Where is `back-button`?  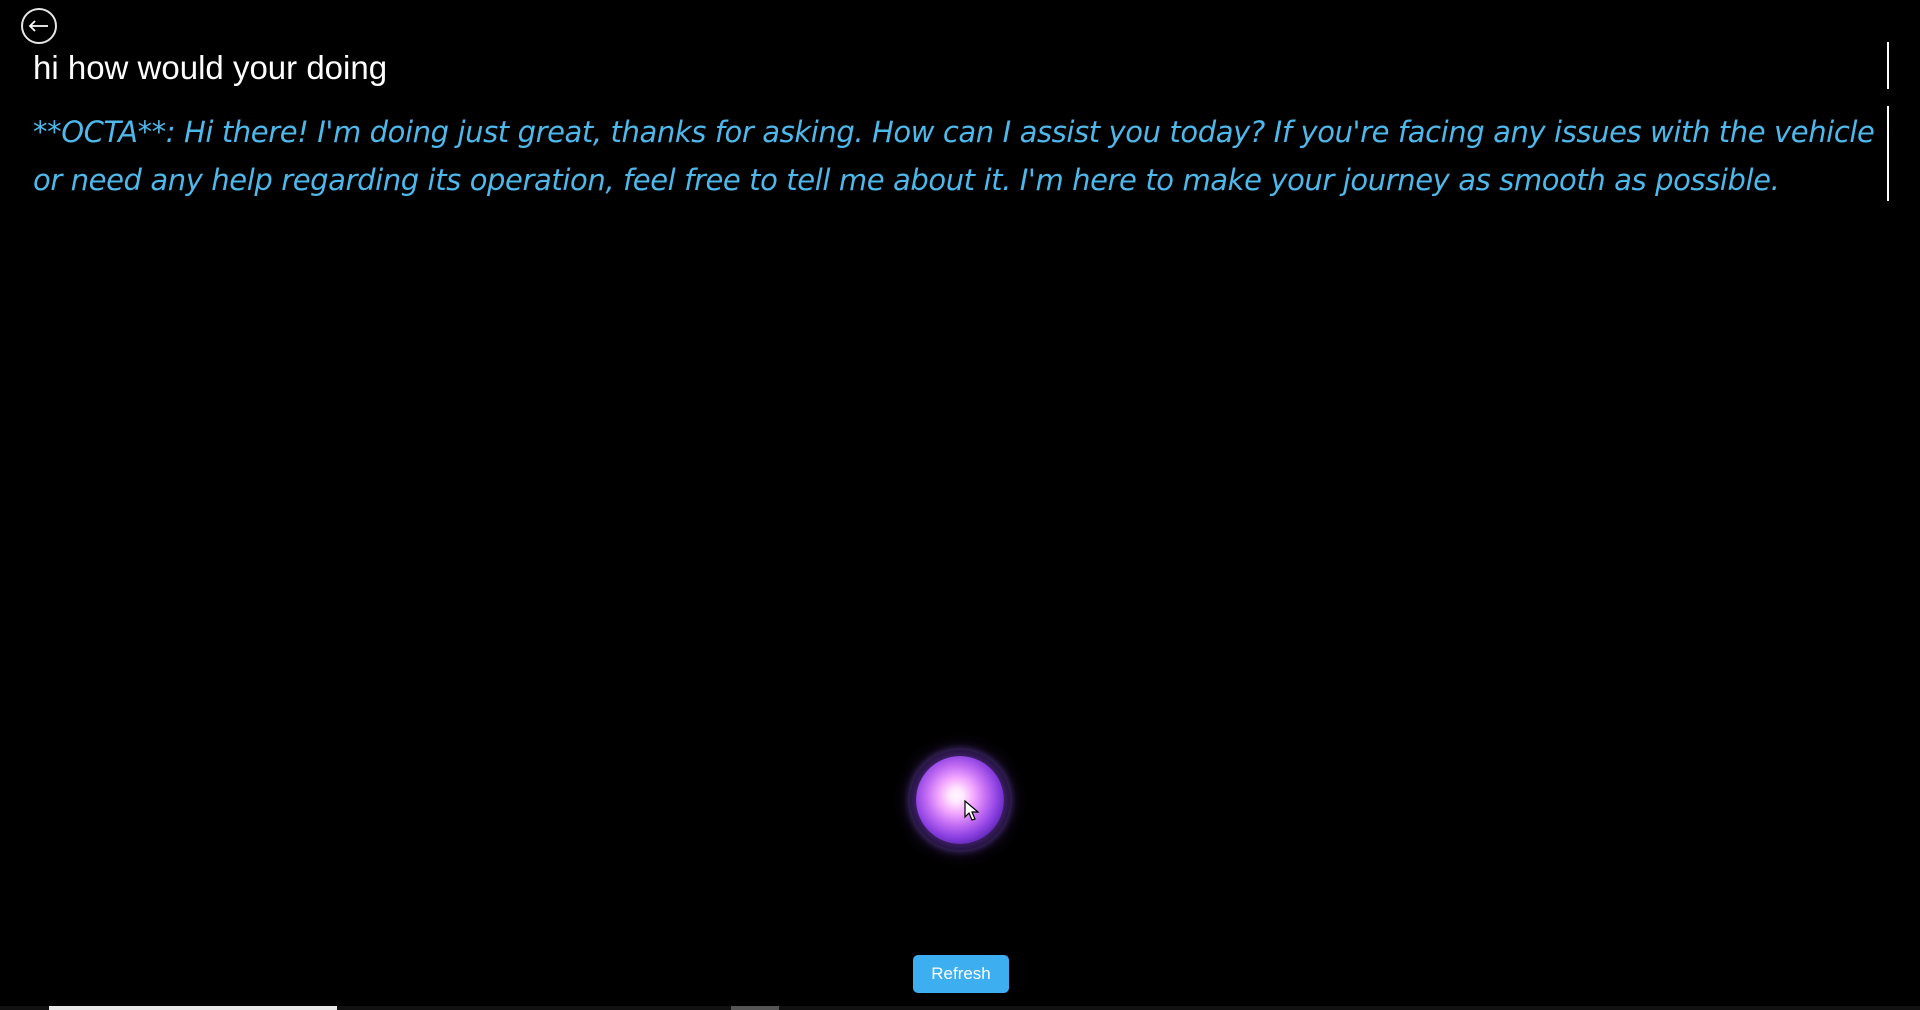
back-button is located at coordinates (39, 26).